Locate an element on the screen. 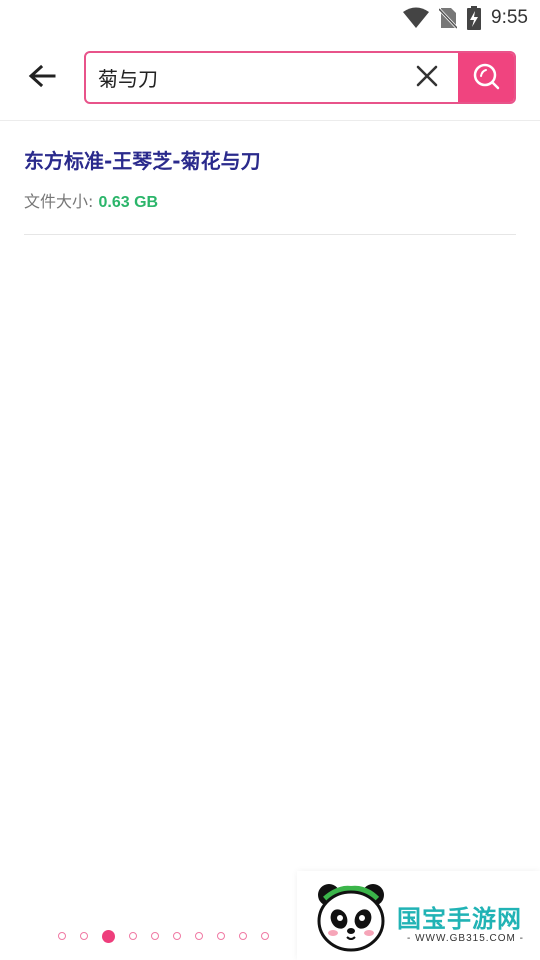  status-bar: 9:55 is located at coordinates (270, 18).